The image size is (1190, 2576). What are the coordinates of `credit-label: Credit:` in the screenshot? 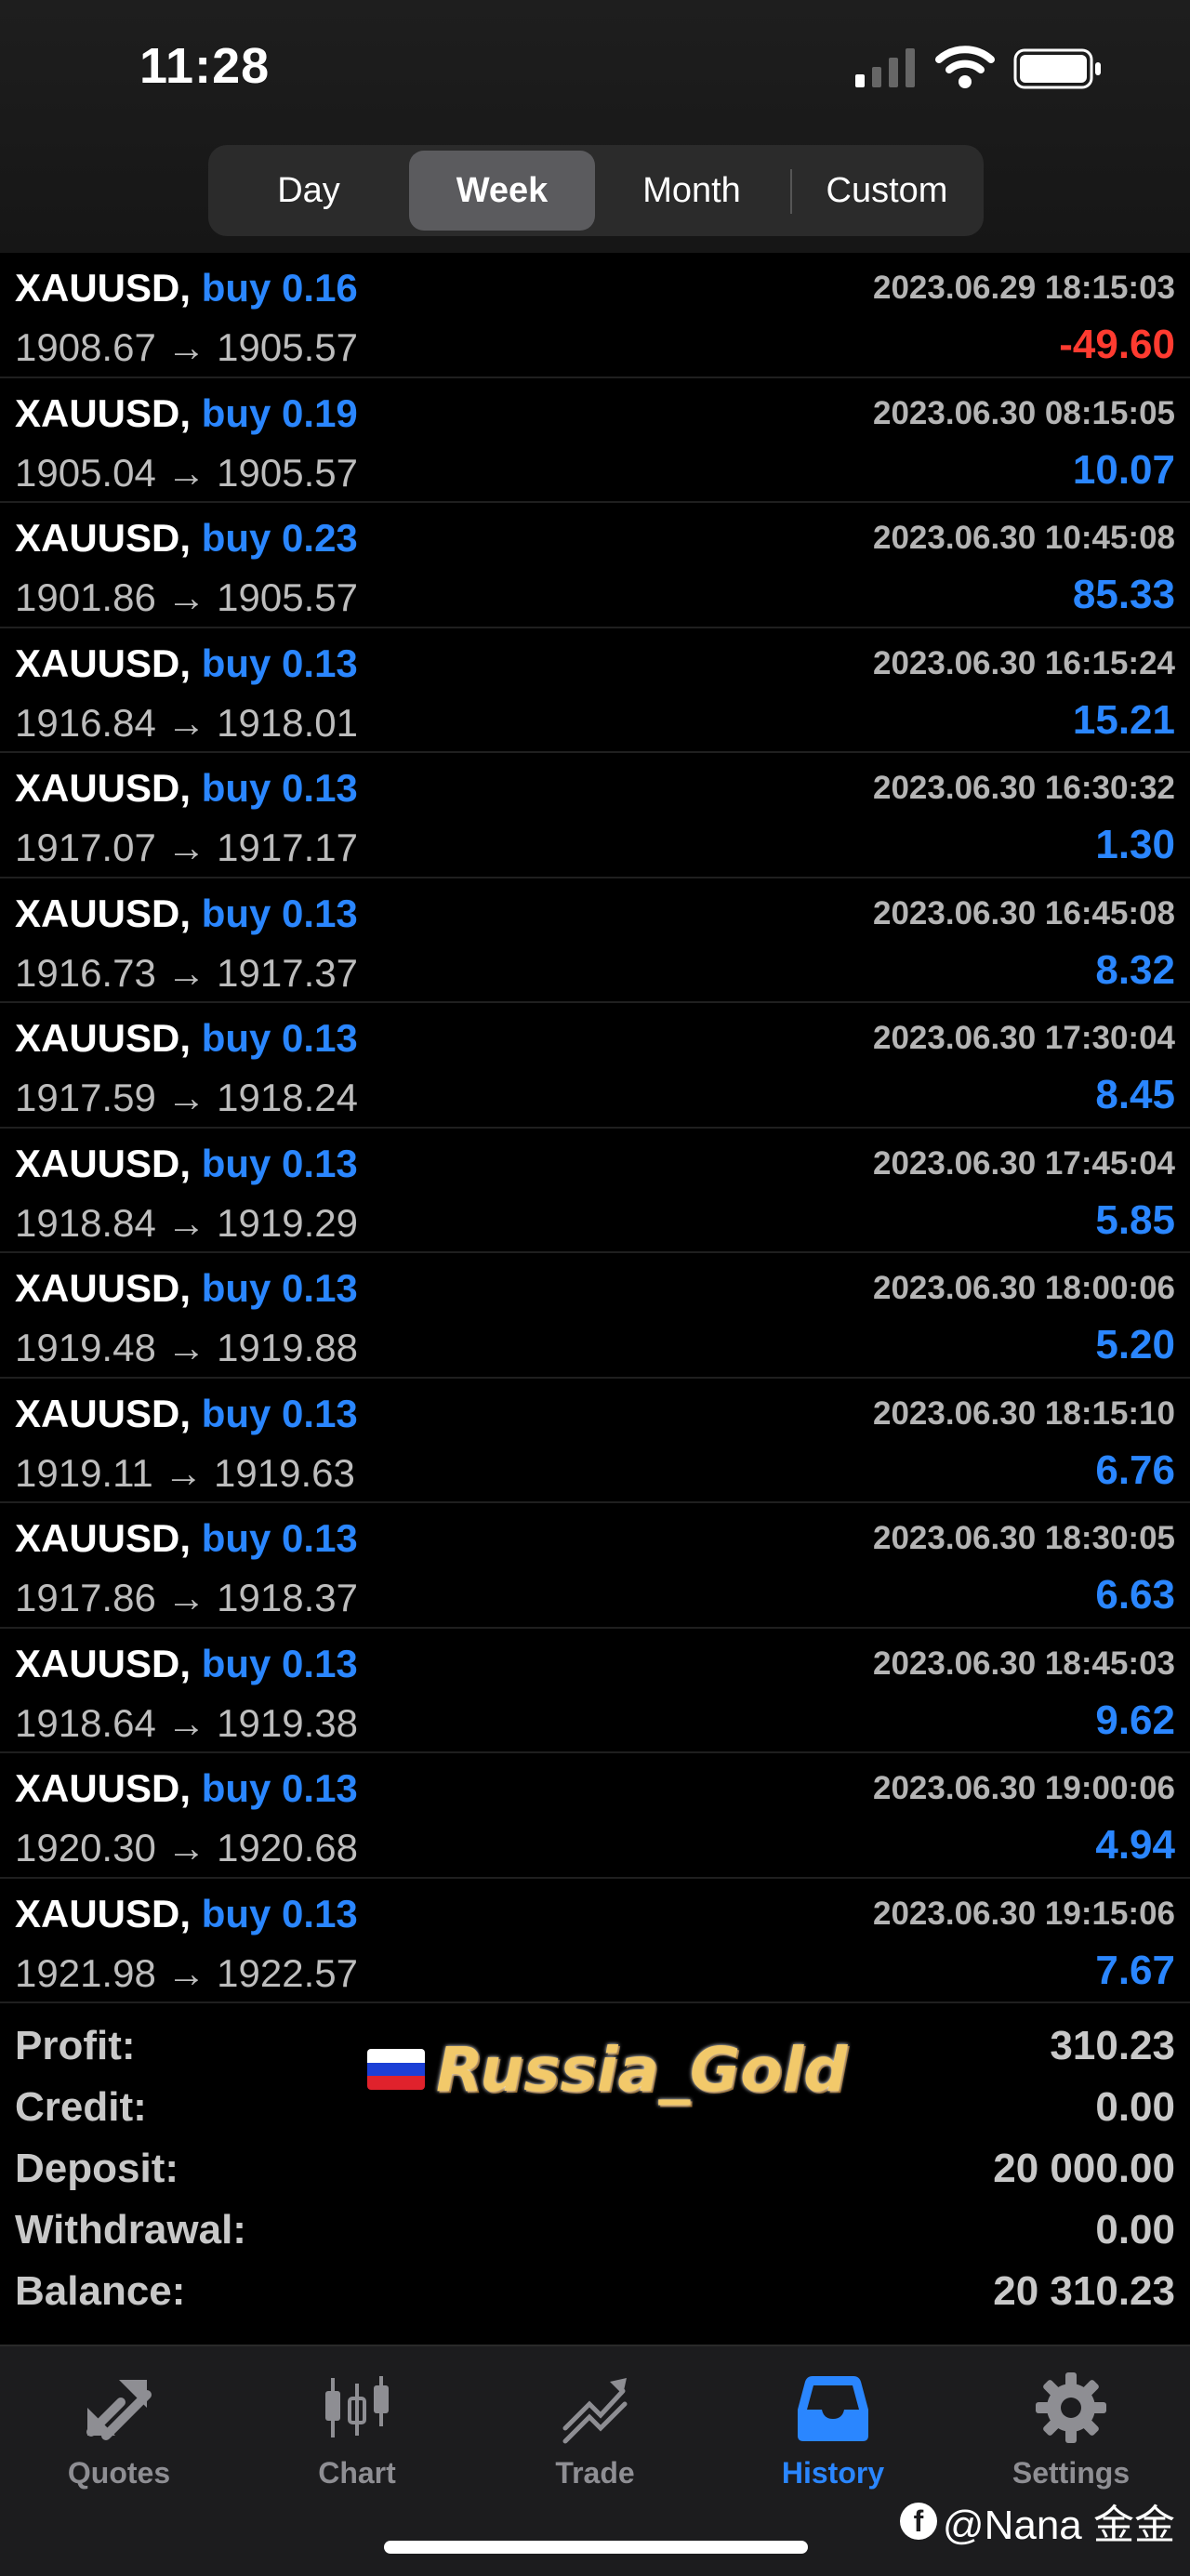 It's located at (81, 2107).